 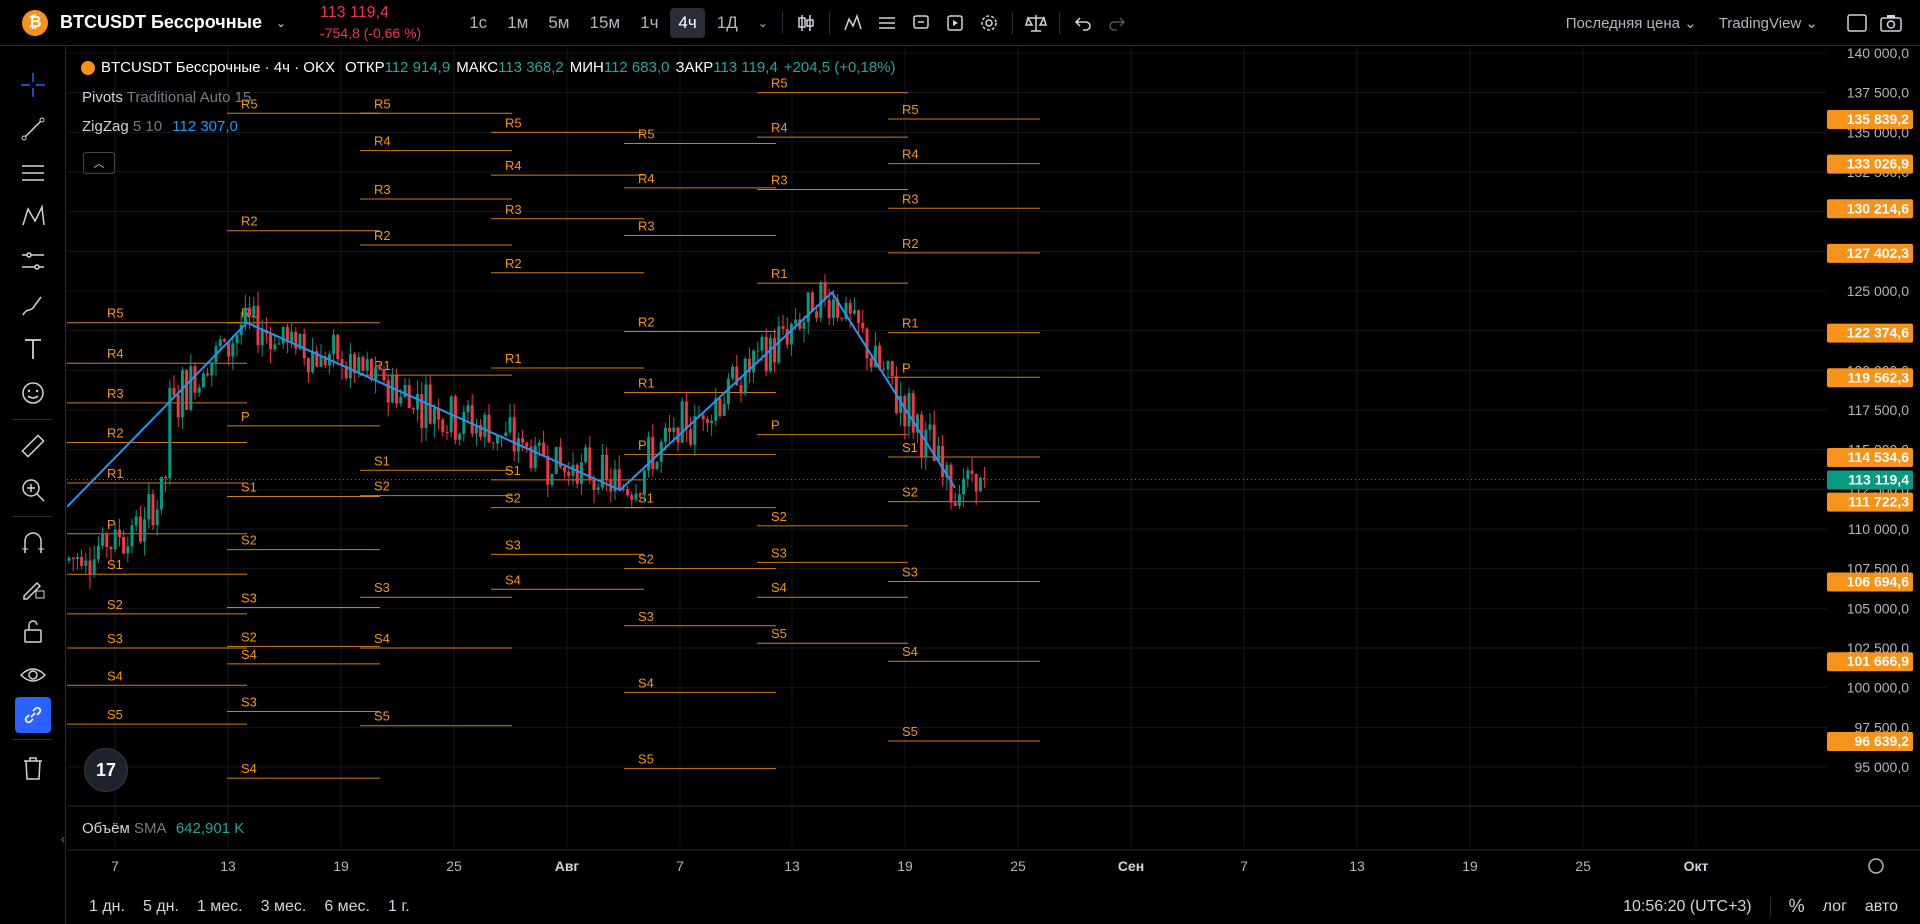 What do you see at coordinates (160, 126) in the screenshot?
I see `zigzag-legend: ZigZag 5 10 112 307,0` at bounding box center [160, 126].